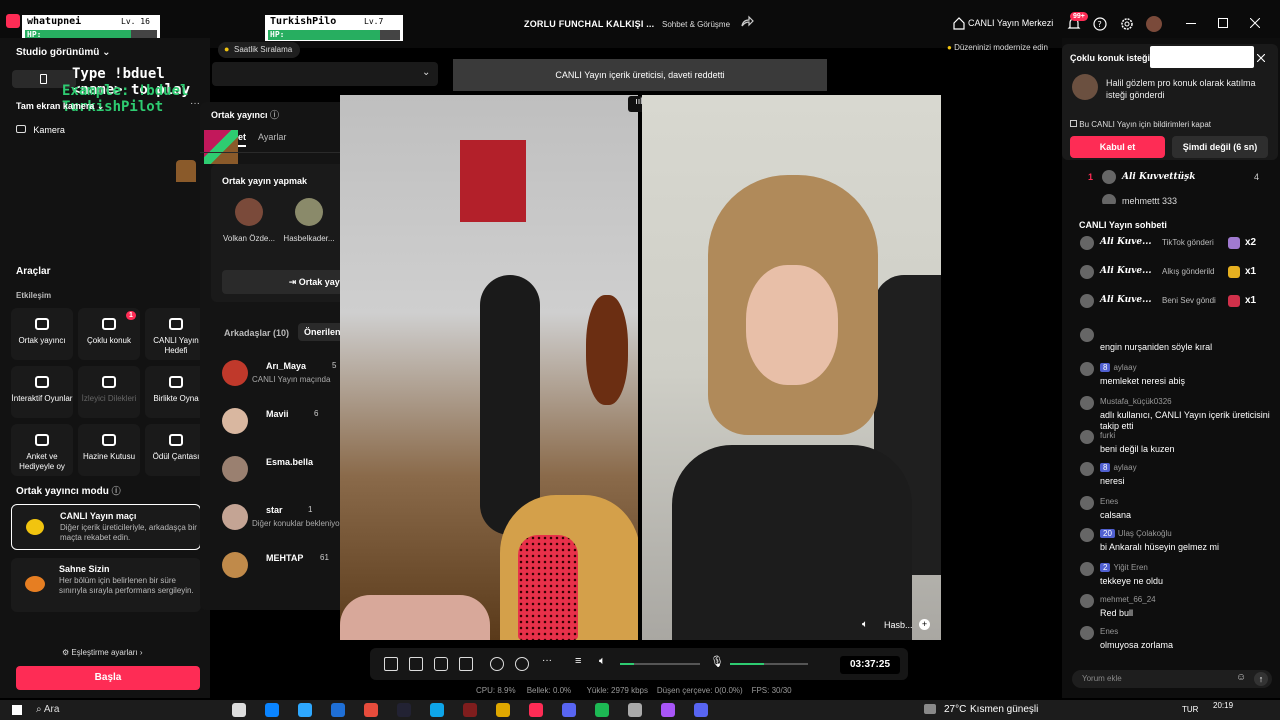 This screenshot has width=1280, height=720. I want to click on tool-item: Birlikte Oyna, so click(176, 392).